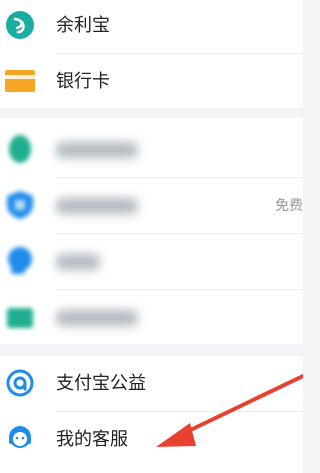 The image size is (320, 473). What do you see at coordinates (20, 25) in the screenshot?
I see `yulibao-icon` at bounding box center [20, 25].